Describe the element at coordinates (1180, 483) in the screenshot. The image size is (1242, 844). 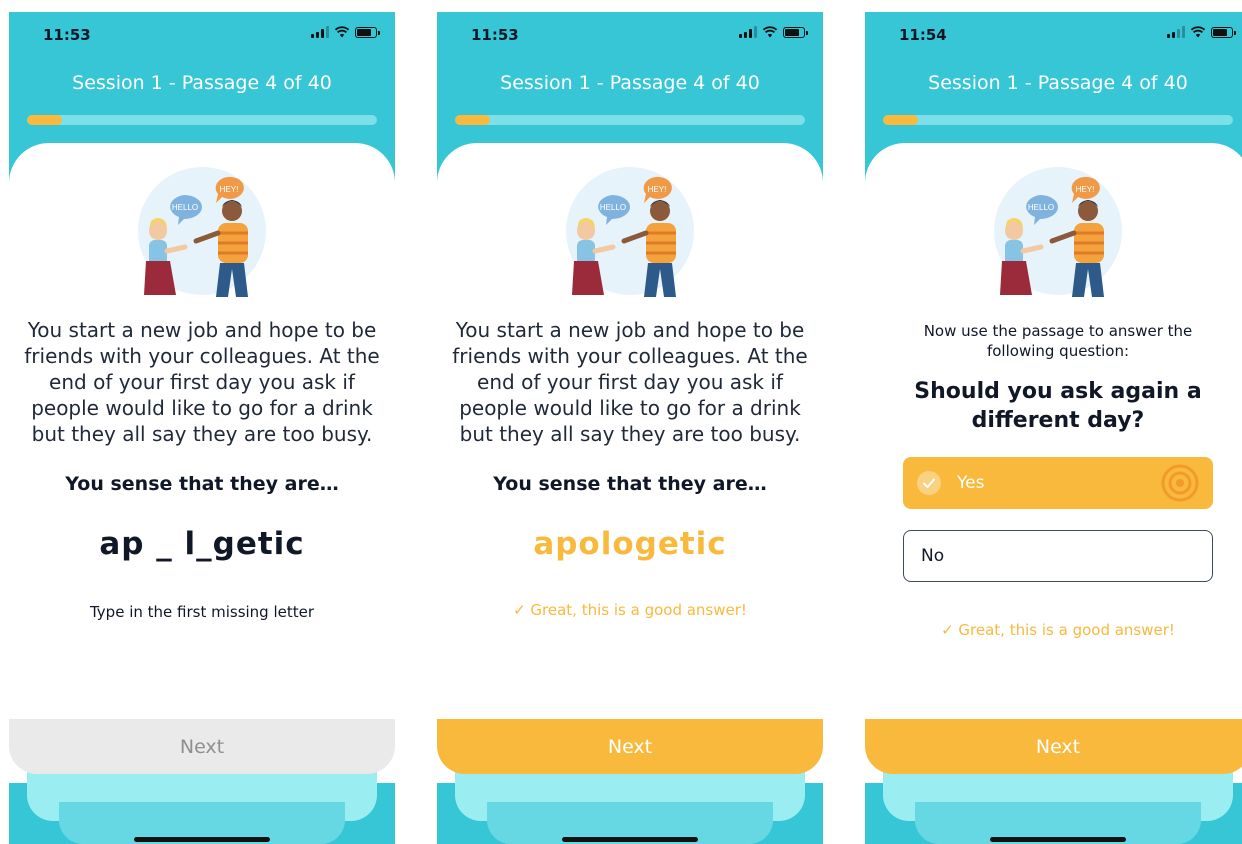
I see `target-icon` at that location.